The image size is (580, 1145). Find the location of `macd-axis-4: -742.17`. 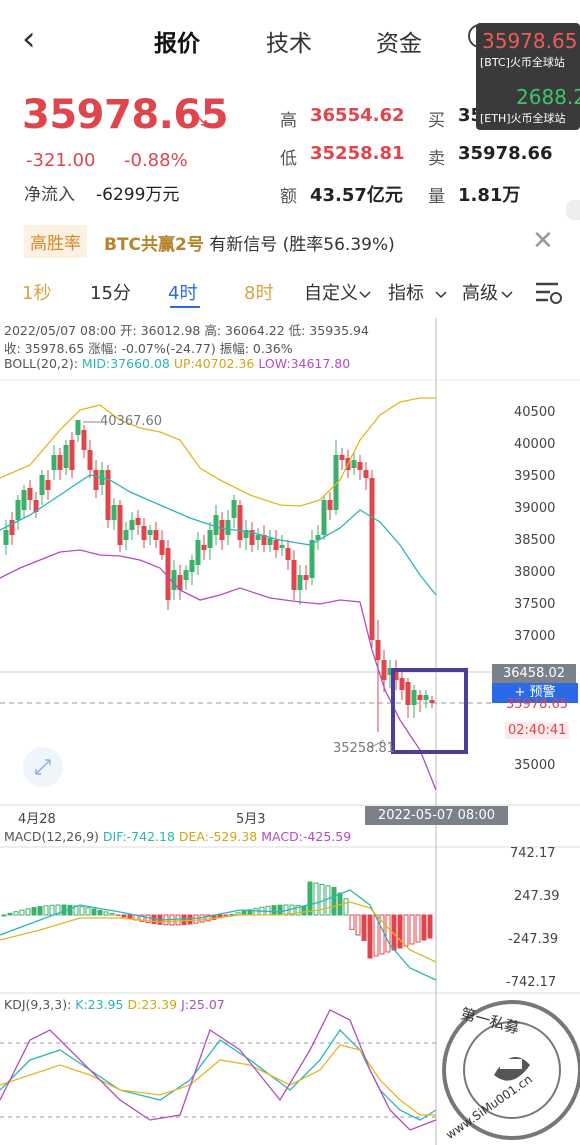

macd-axis-4: -742.17 is located at coordinates (531, 982).